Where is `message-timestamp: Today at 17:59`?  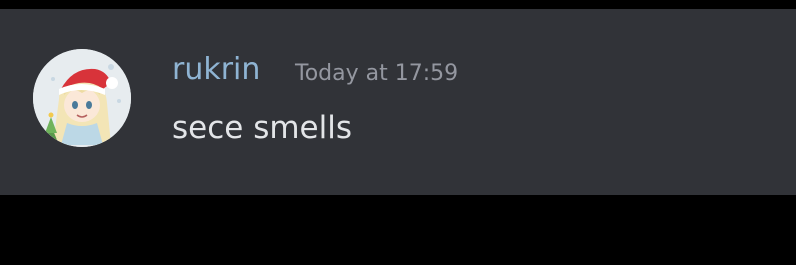 message-timestamp: Today at 17:59 is located at coordinates (377, 73).